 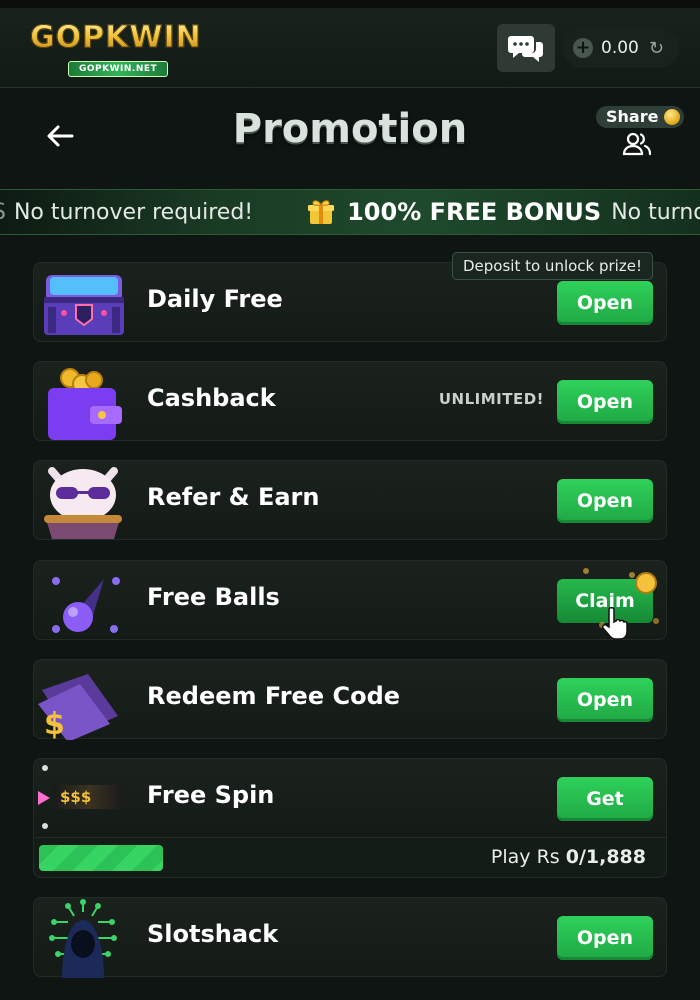 I want to click on promo-label: Refer & Earn, so click(x=233, y=497).